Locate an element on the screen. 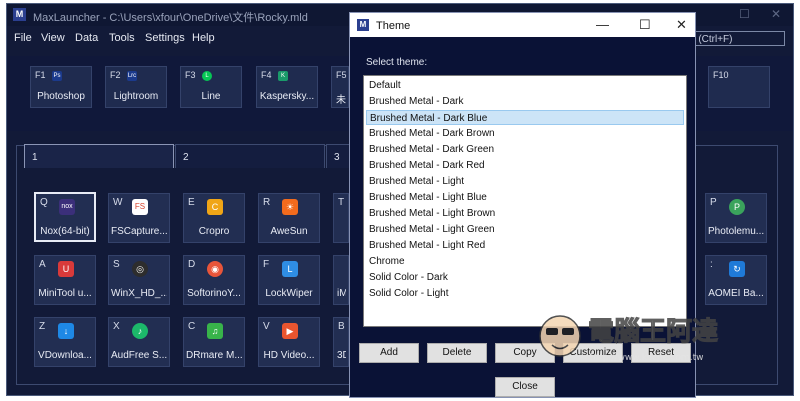  tile-label: Cropro is located at coordinates (214, 231).